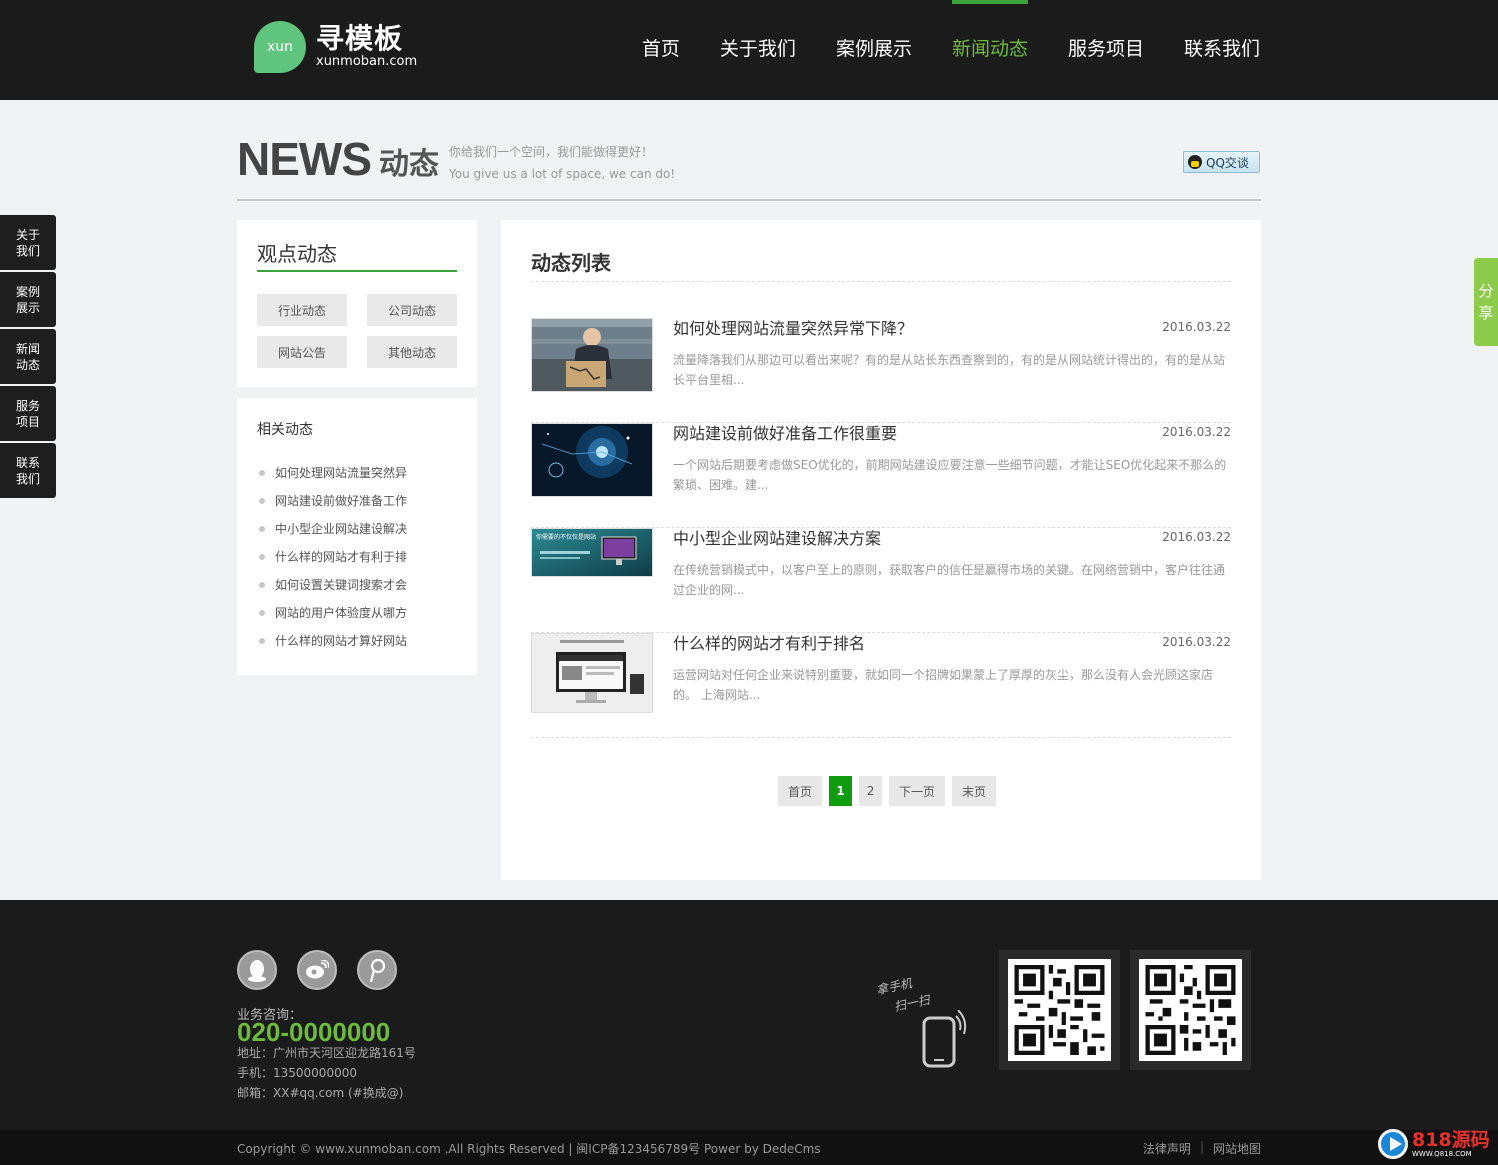  I want to click on businessman-photo-icon, so click(592, 355).